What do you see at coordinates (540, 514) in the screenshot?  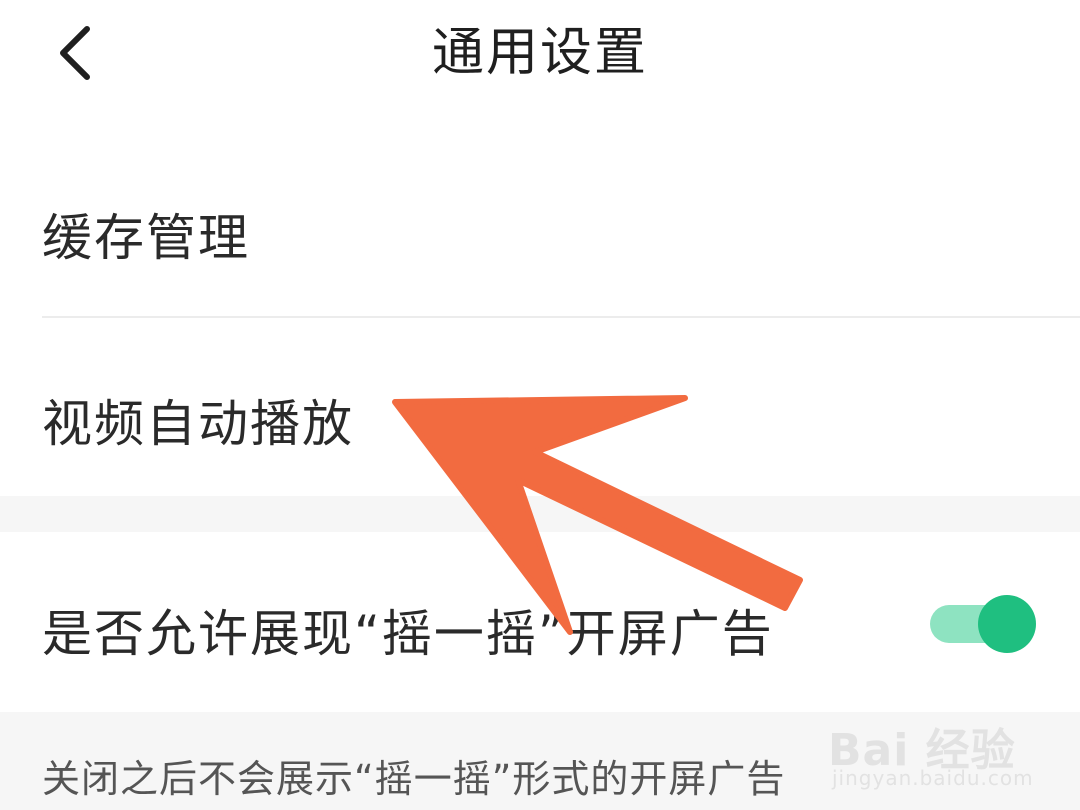 I see `section-gap` at bounding box center [540, 514].